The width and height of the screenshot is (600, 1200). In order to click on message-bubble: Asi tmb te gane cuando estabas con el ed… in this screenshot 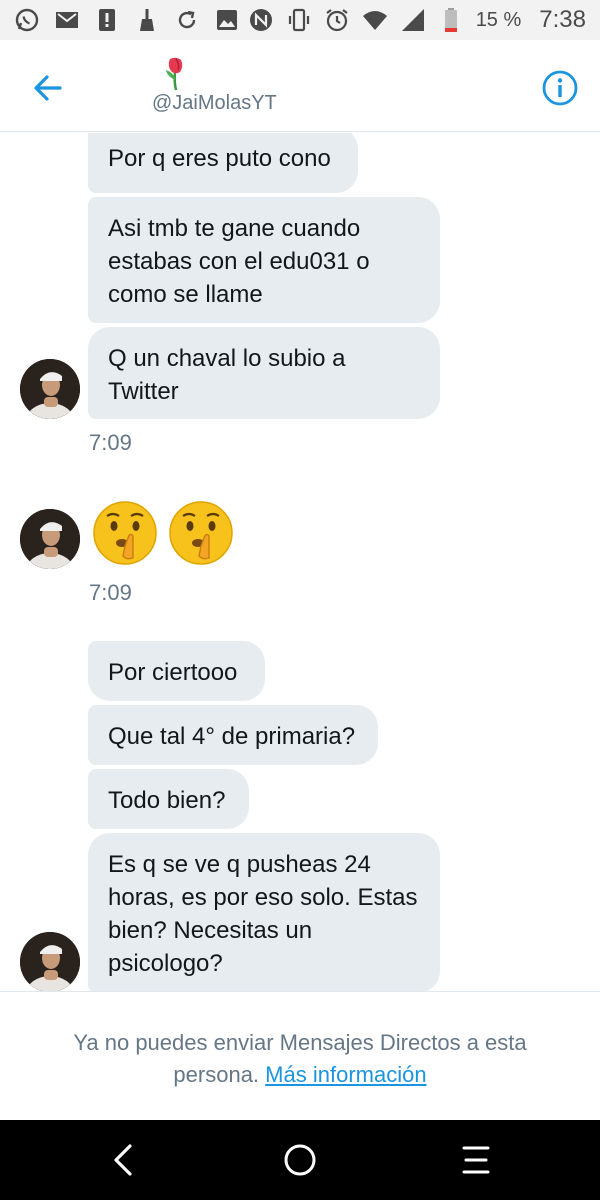, I will do `click(264, 260)`.